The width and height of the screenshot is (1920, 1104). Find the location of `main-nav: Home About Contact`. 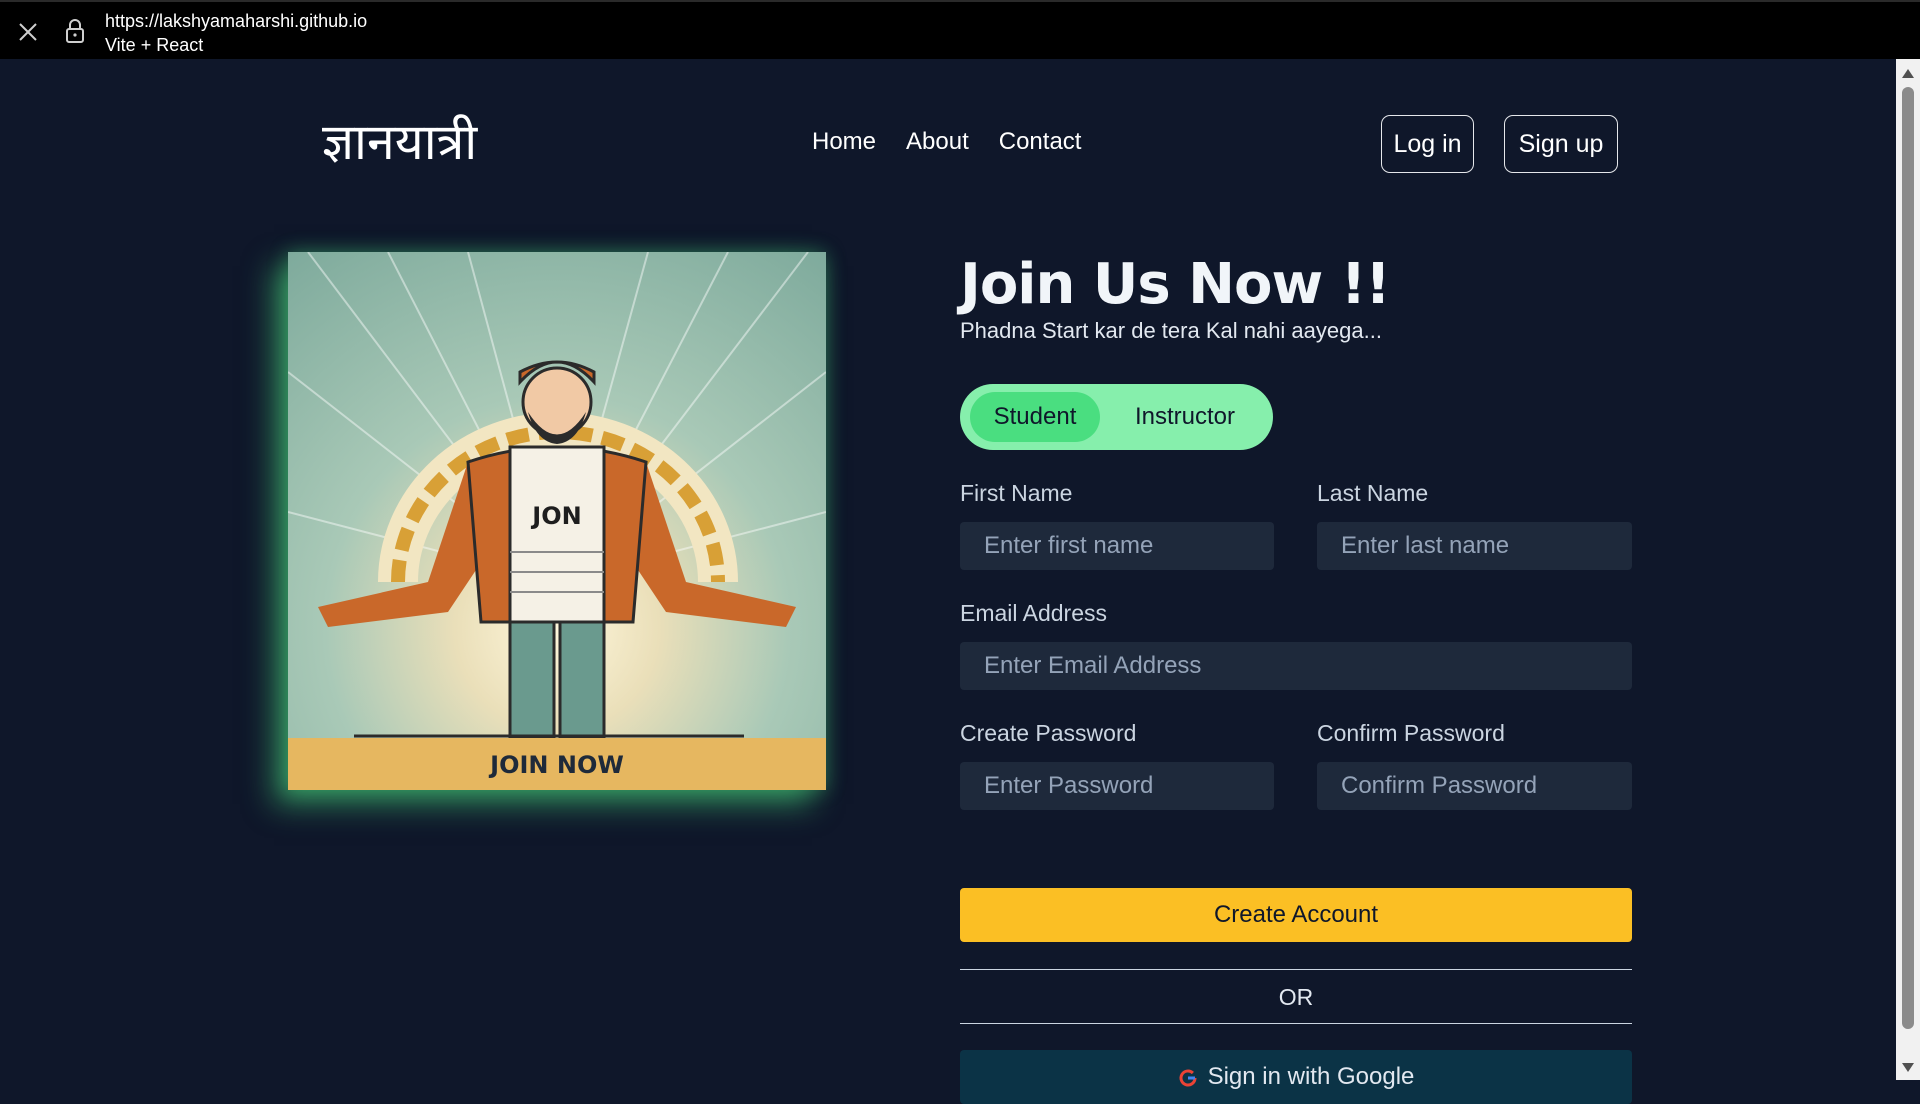

main-nav: Home About Contact is located at coordinates (946, 142).